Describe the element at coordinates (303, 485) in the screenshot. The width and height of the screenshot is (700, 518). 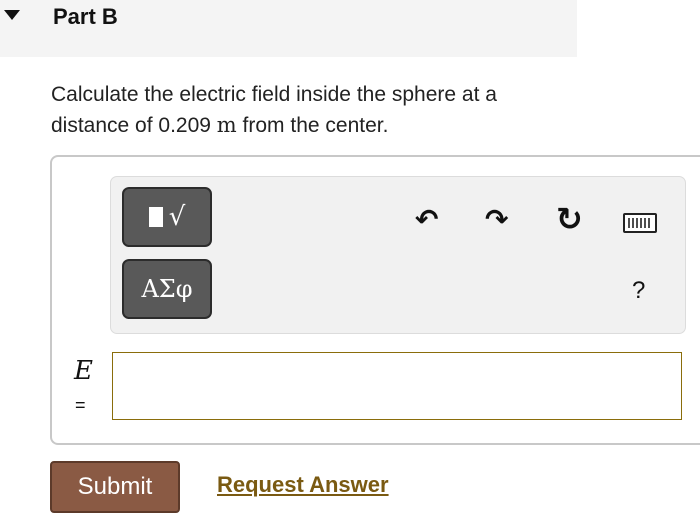
I see `request-answer-link: Request Answer` at that location.